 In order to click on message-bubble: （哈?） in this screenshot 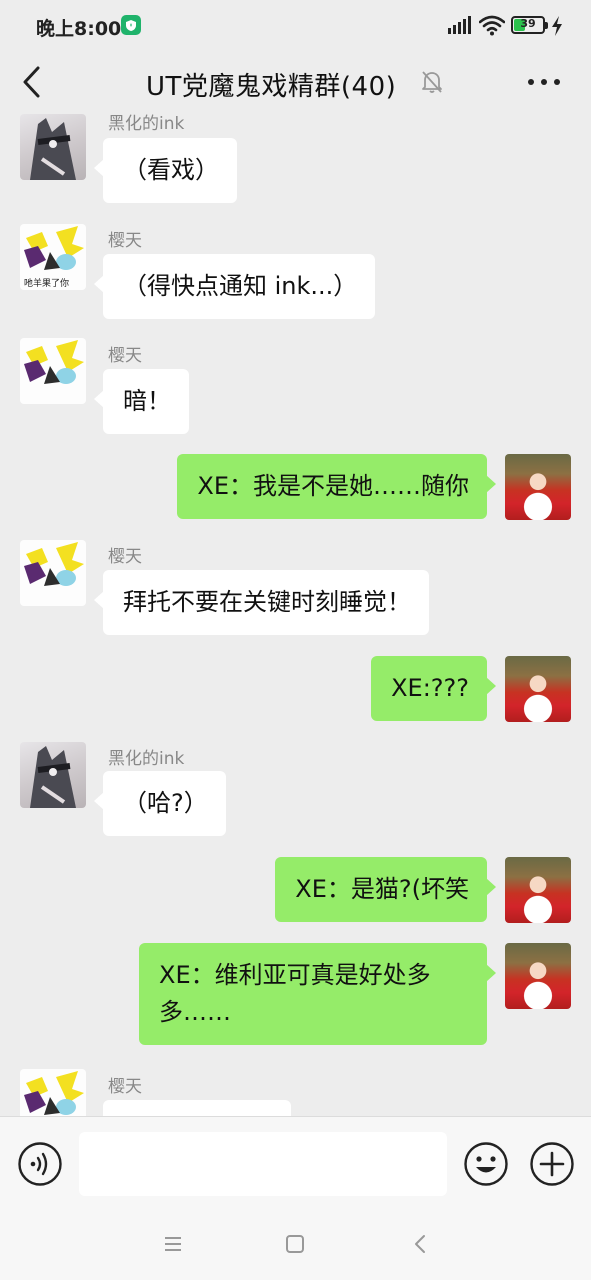, I will do `click(160, 803)`.